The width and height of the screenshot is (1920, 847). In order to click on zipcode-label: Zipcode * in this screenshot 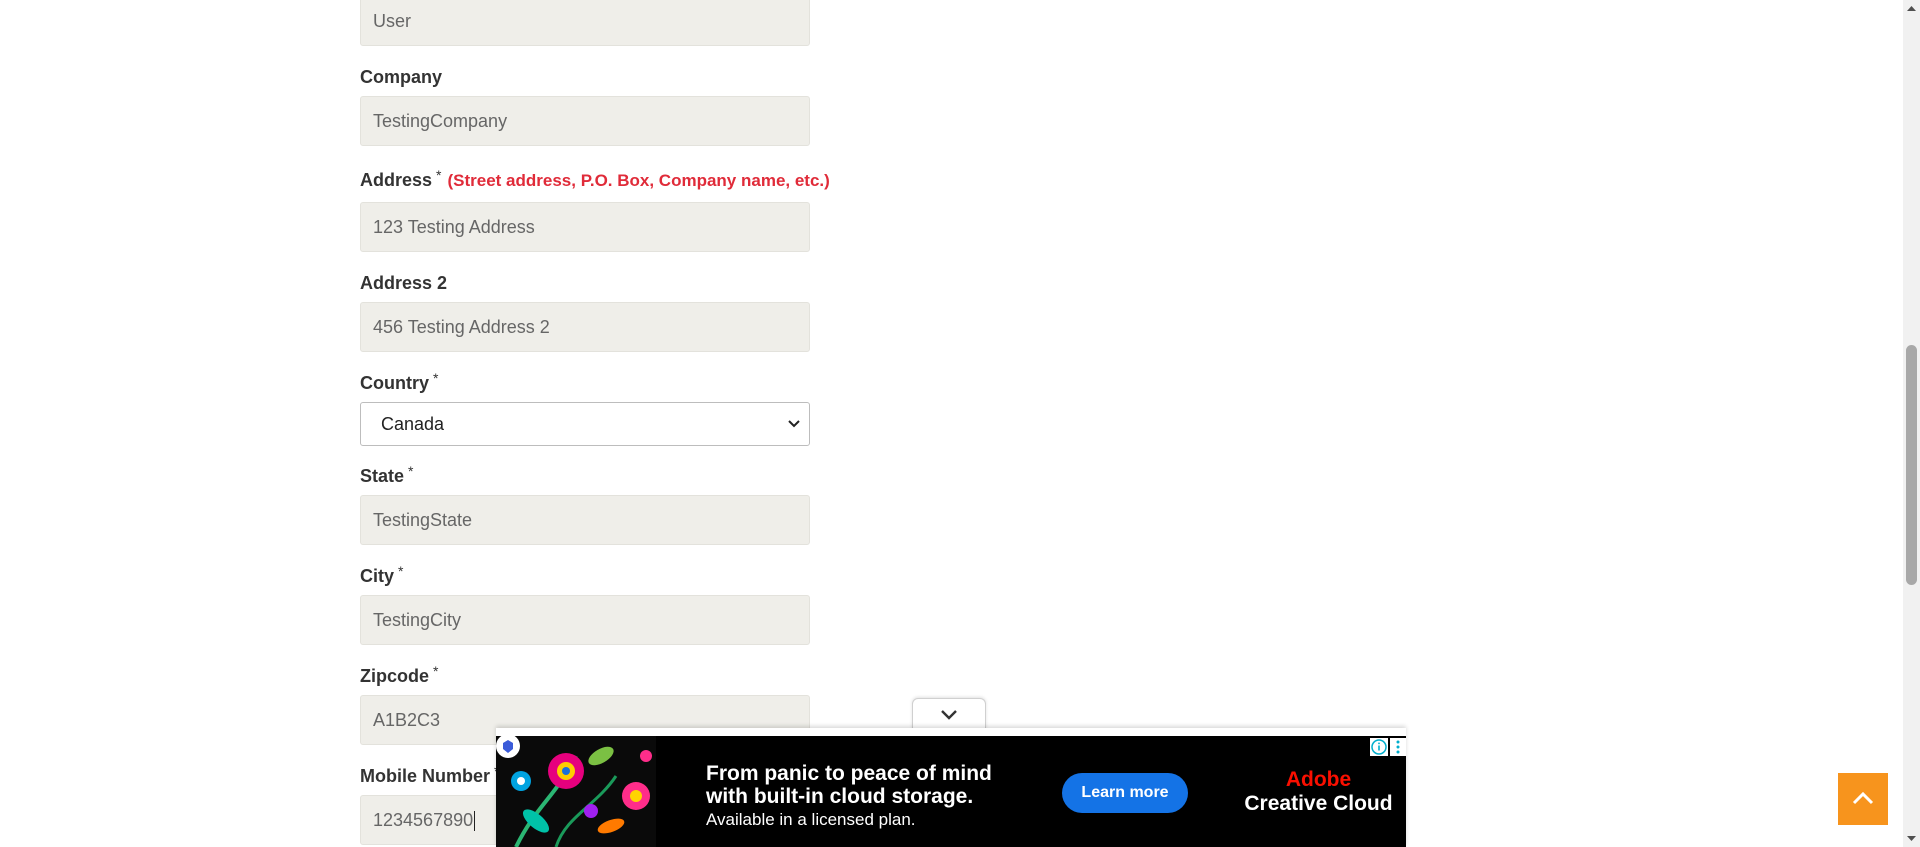, I will do `click(399, 675)`.